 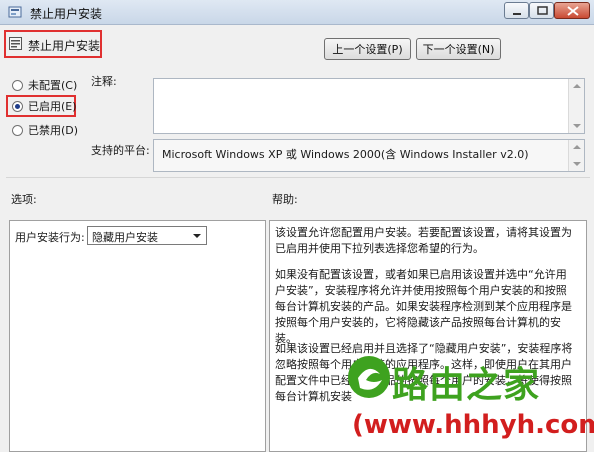 I want to click on radio-not-configured-circle, so click(x=17, y=85).